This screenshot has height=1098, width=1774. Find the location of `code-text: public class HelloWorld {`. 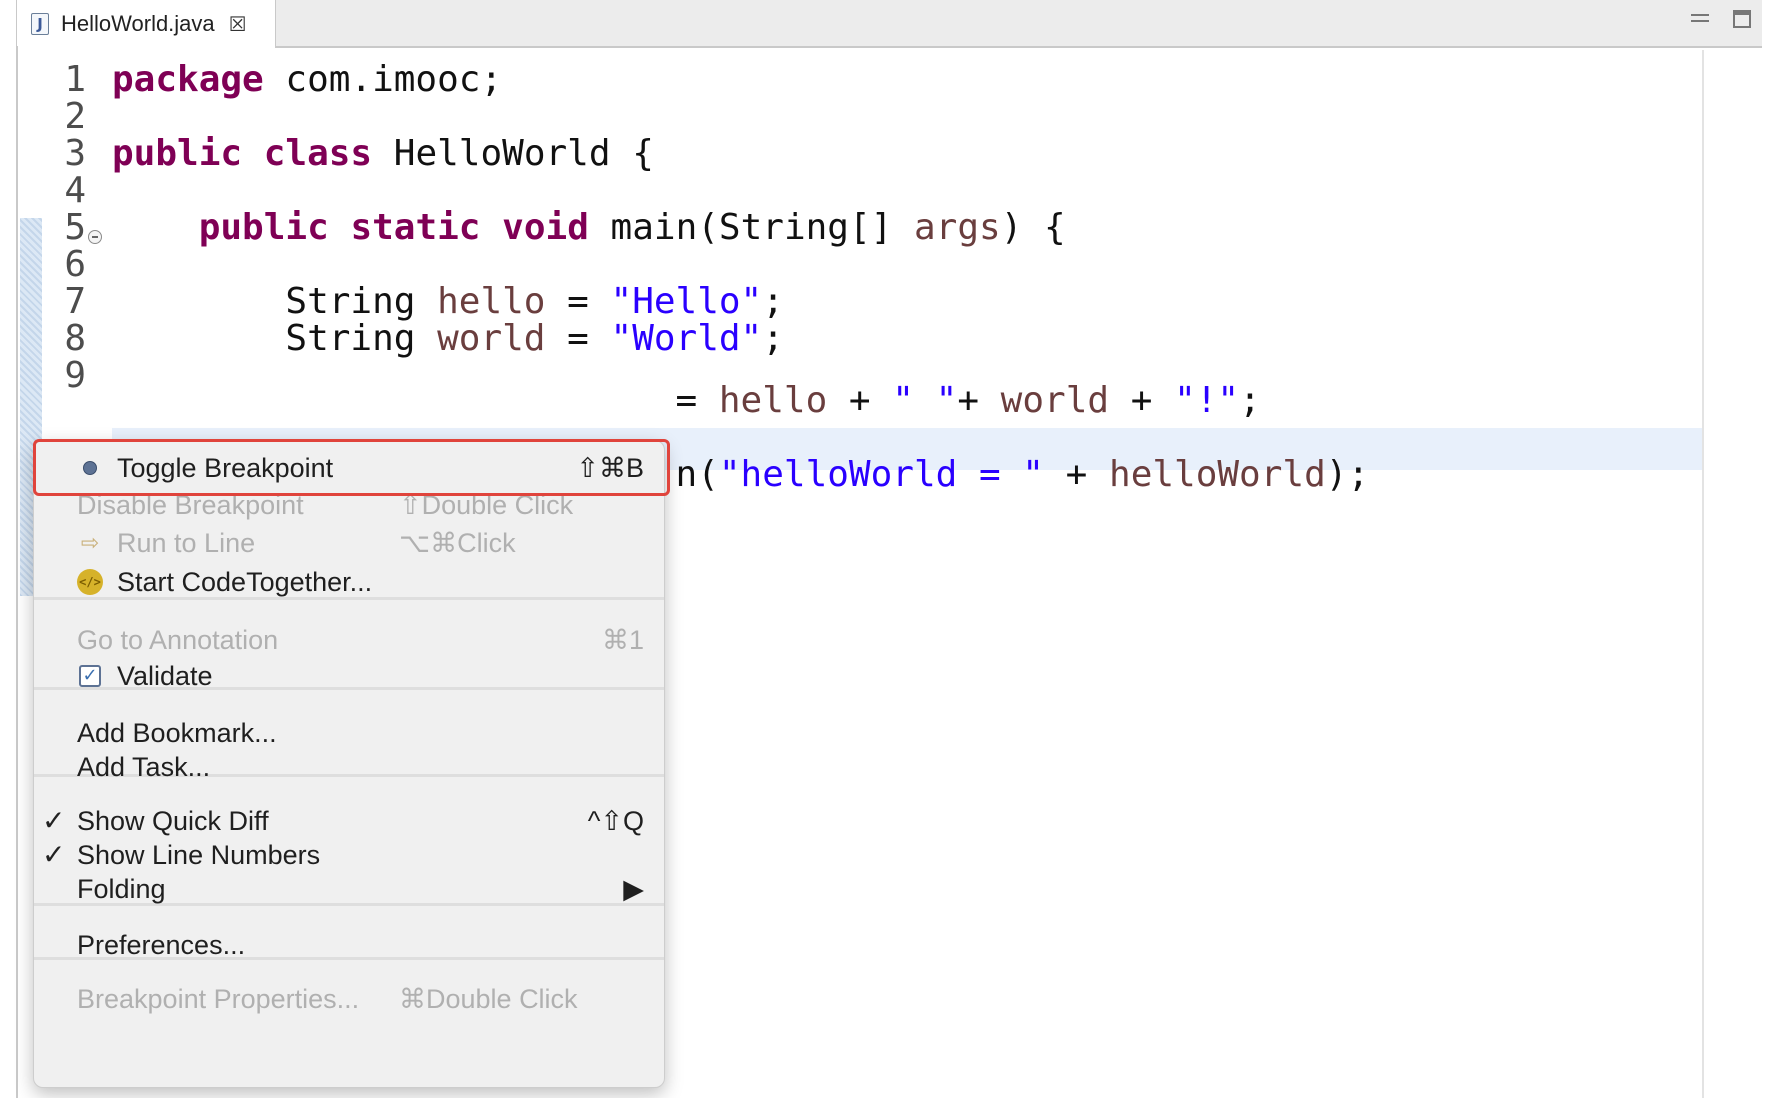

code-text: public class HelloWorld { is located at coordinates (383, 154).